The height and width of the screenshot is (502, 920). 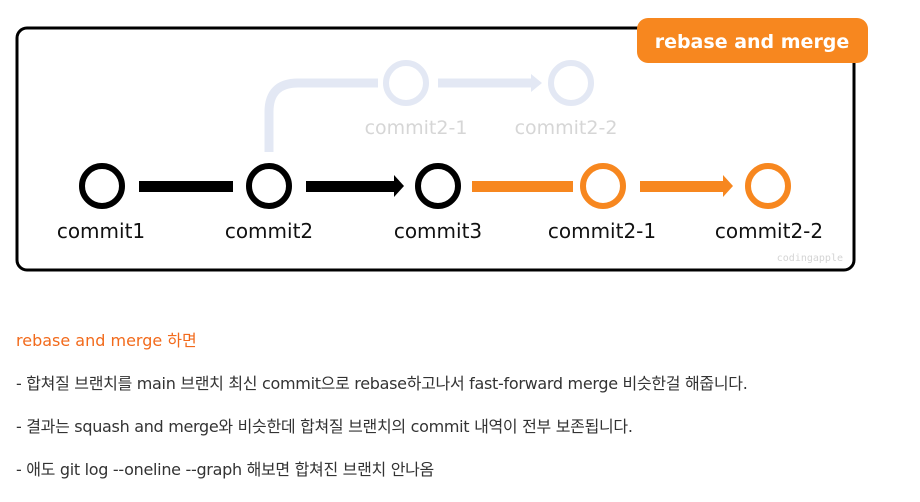 What do you see at coordinates (752, 42) in the screenshot?
I see `badge-label: rebase and merge` at bounding box center [752, 42].